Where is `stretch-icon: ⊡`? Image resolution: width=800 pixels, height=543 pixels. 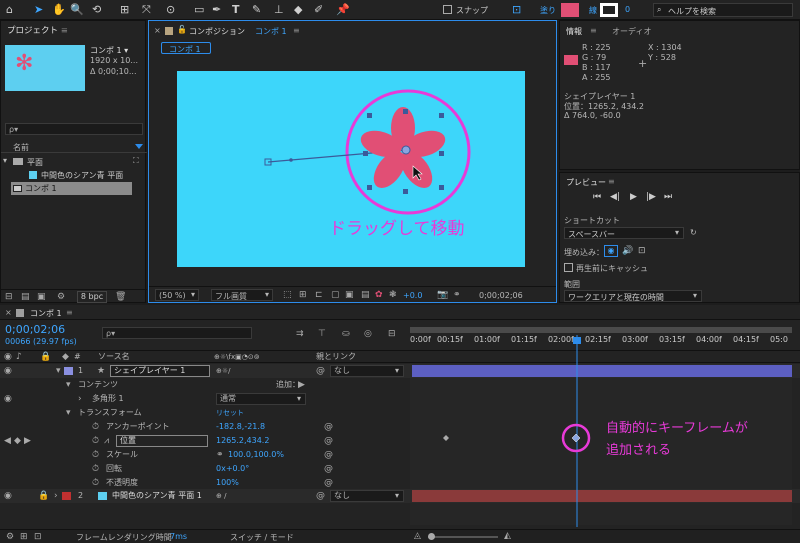 stretch-icon: ⊡ is located at coordinates (38, 537).